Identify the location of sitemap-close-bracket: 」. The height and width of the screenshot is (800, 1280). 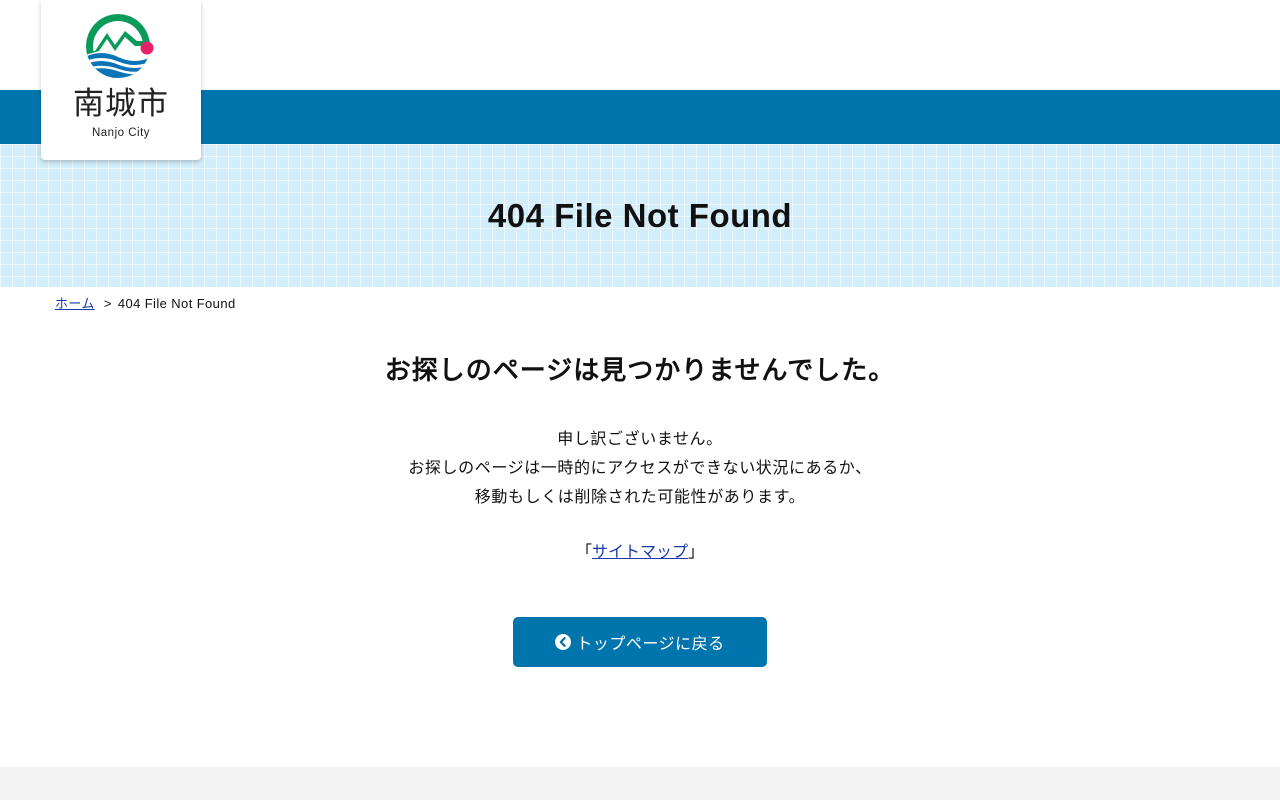
(696, 551).